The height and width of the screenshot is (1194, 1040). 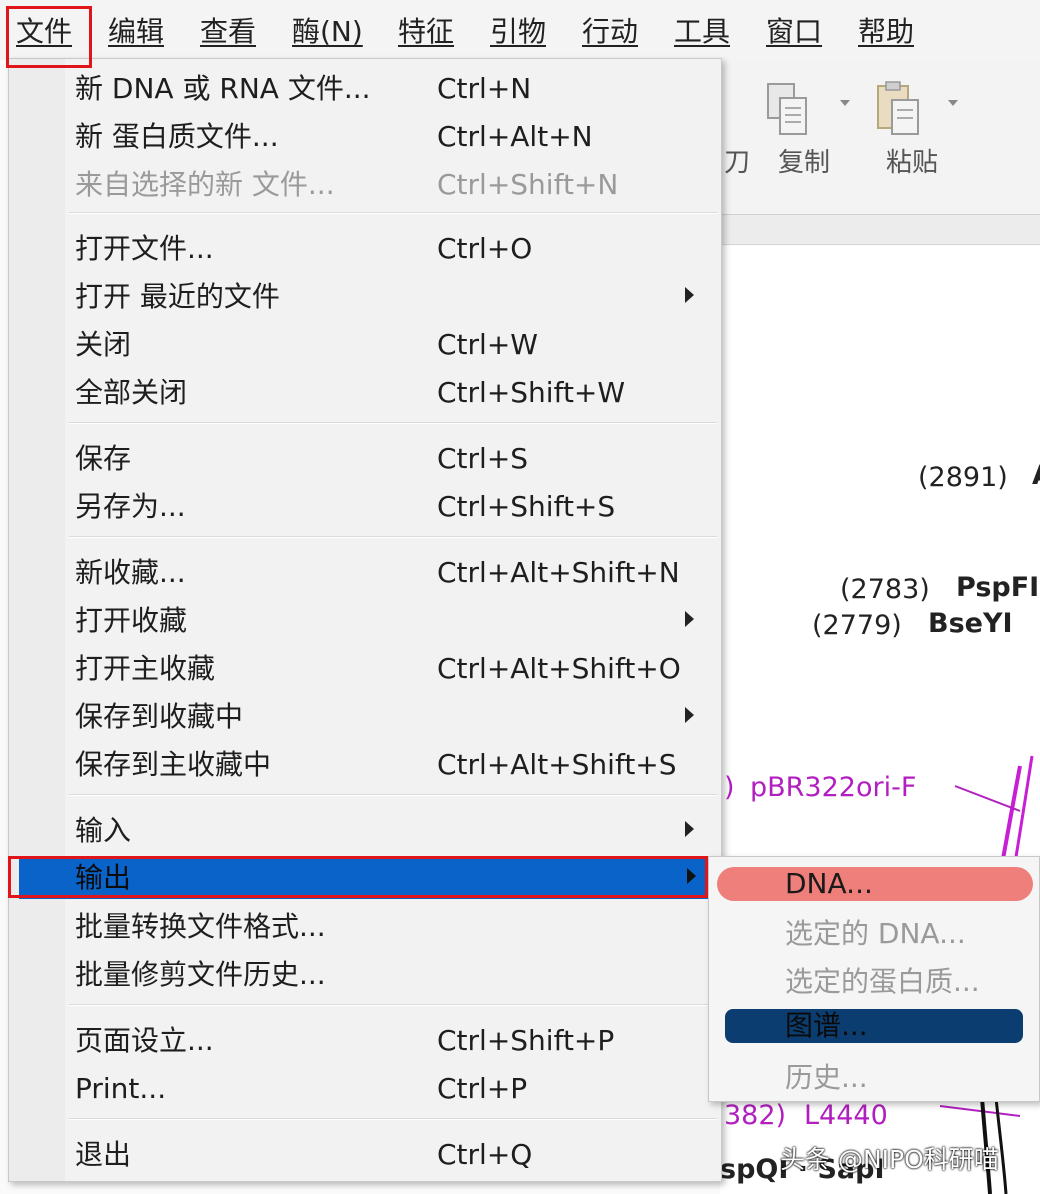 What do you see at coordinates (528, 184) in the screenshot?
I see `menu-item-shortcut: Ctrl+Shift+N` at bounding box center [528, 184].